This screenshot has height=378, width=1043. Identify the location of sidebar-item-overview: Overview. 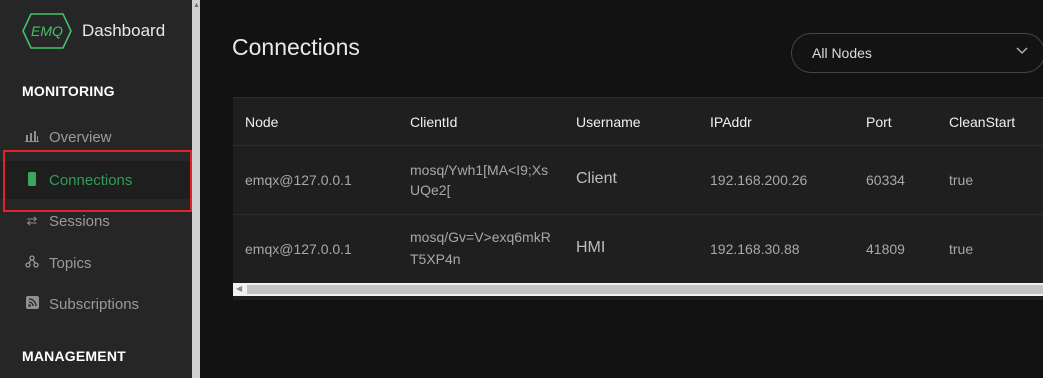
(96, 137).